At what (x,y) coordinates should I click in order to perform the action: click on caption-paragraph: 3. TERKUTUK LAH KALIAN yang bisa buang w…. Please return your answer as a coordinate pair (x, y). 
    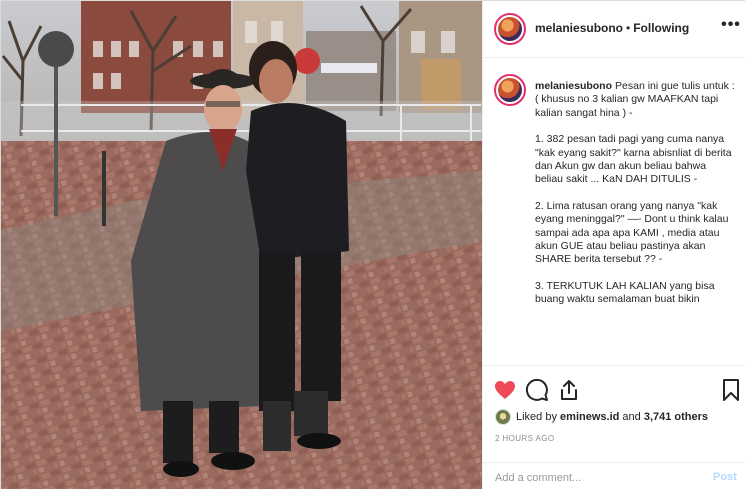
    Looking at the image, I should click on (626, 292).